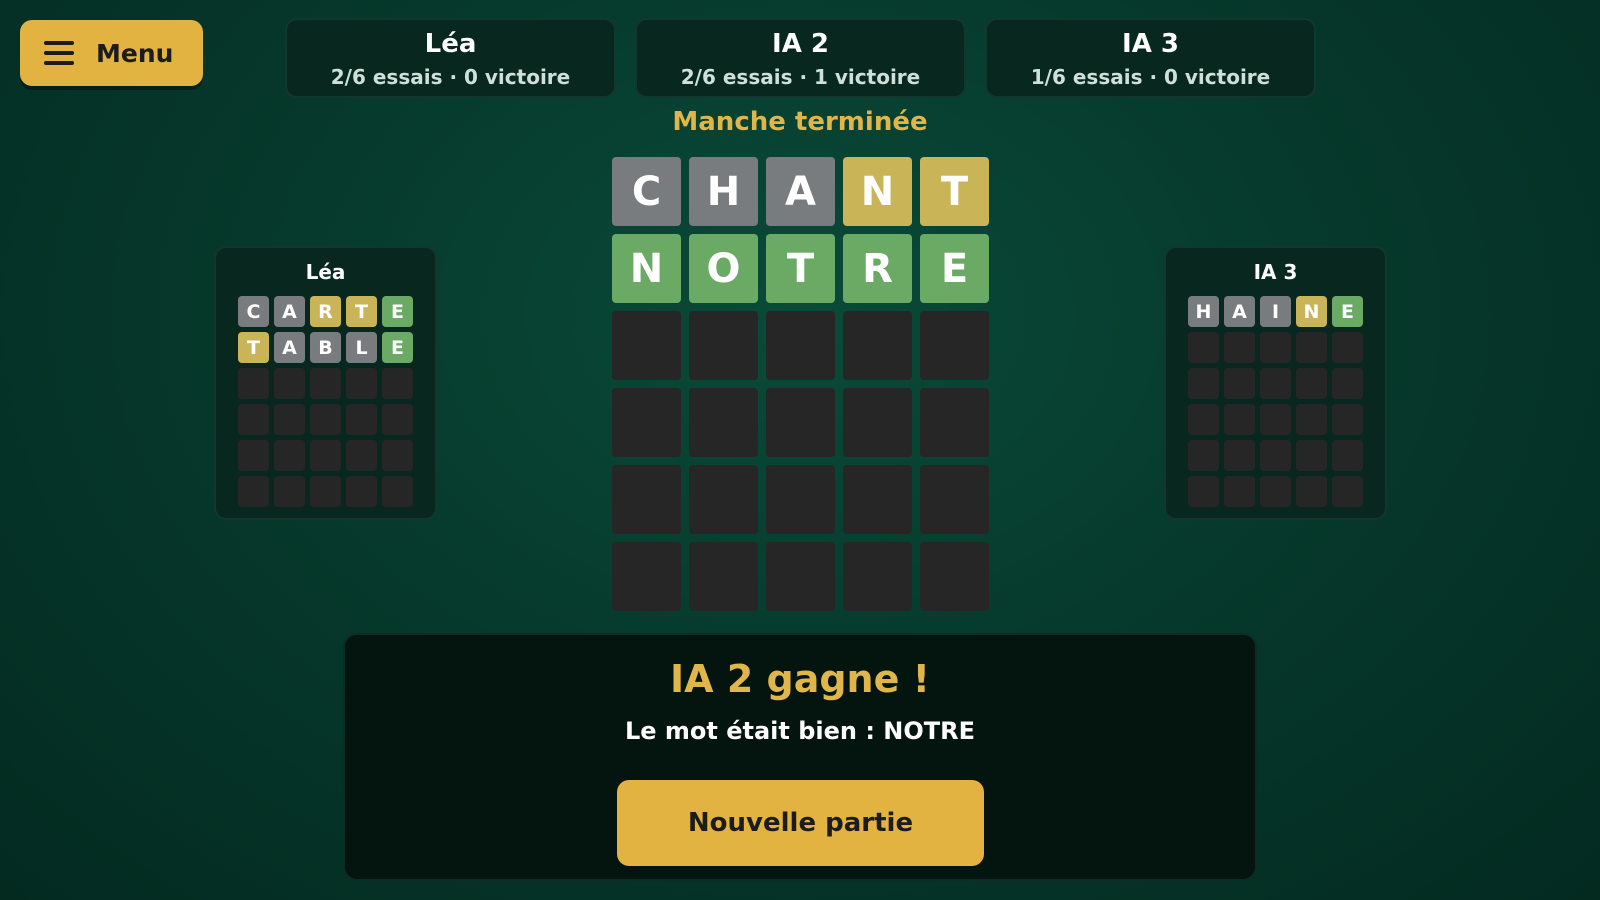 Image resolution: width=1600 pixels, height=900 pixels. I want to click on player-stats: 2/6 essais · 1 victoire, so click(800, 77).